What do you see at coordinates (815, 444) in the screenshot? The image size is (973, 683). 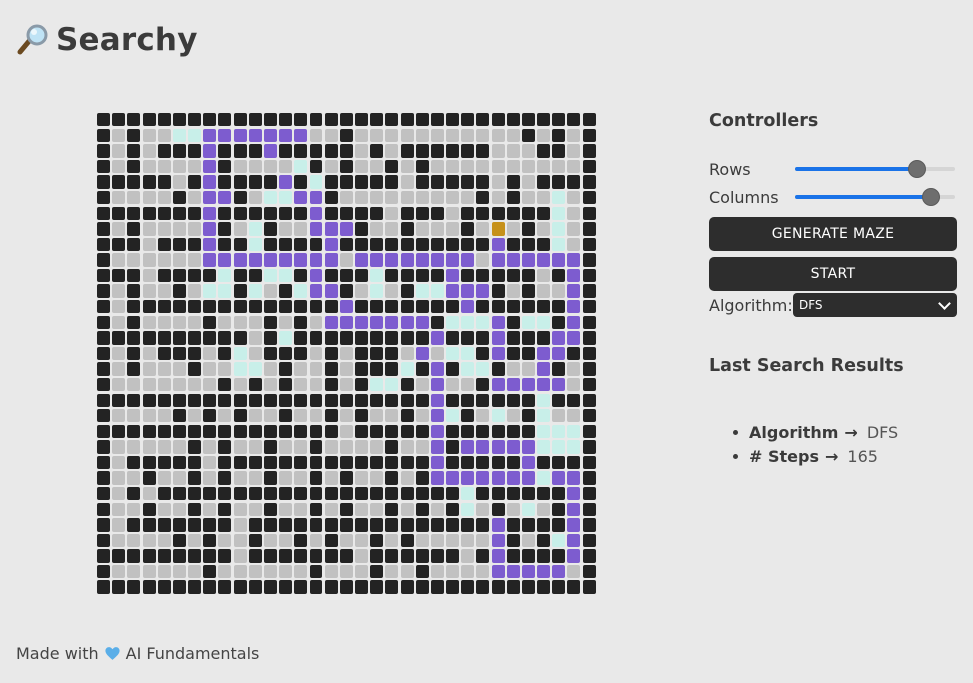 I see `results-list: Algorithm → DFS # Steps → 165` at bounding box center [815, 444].